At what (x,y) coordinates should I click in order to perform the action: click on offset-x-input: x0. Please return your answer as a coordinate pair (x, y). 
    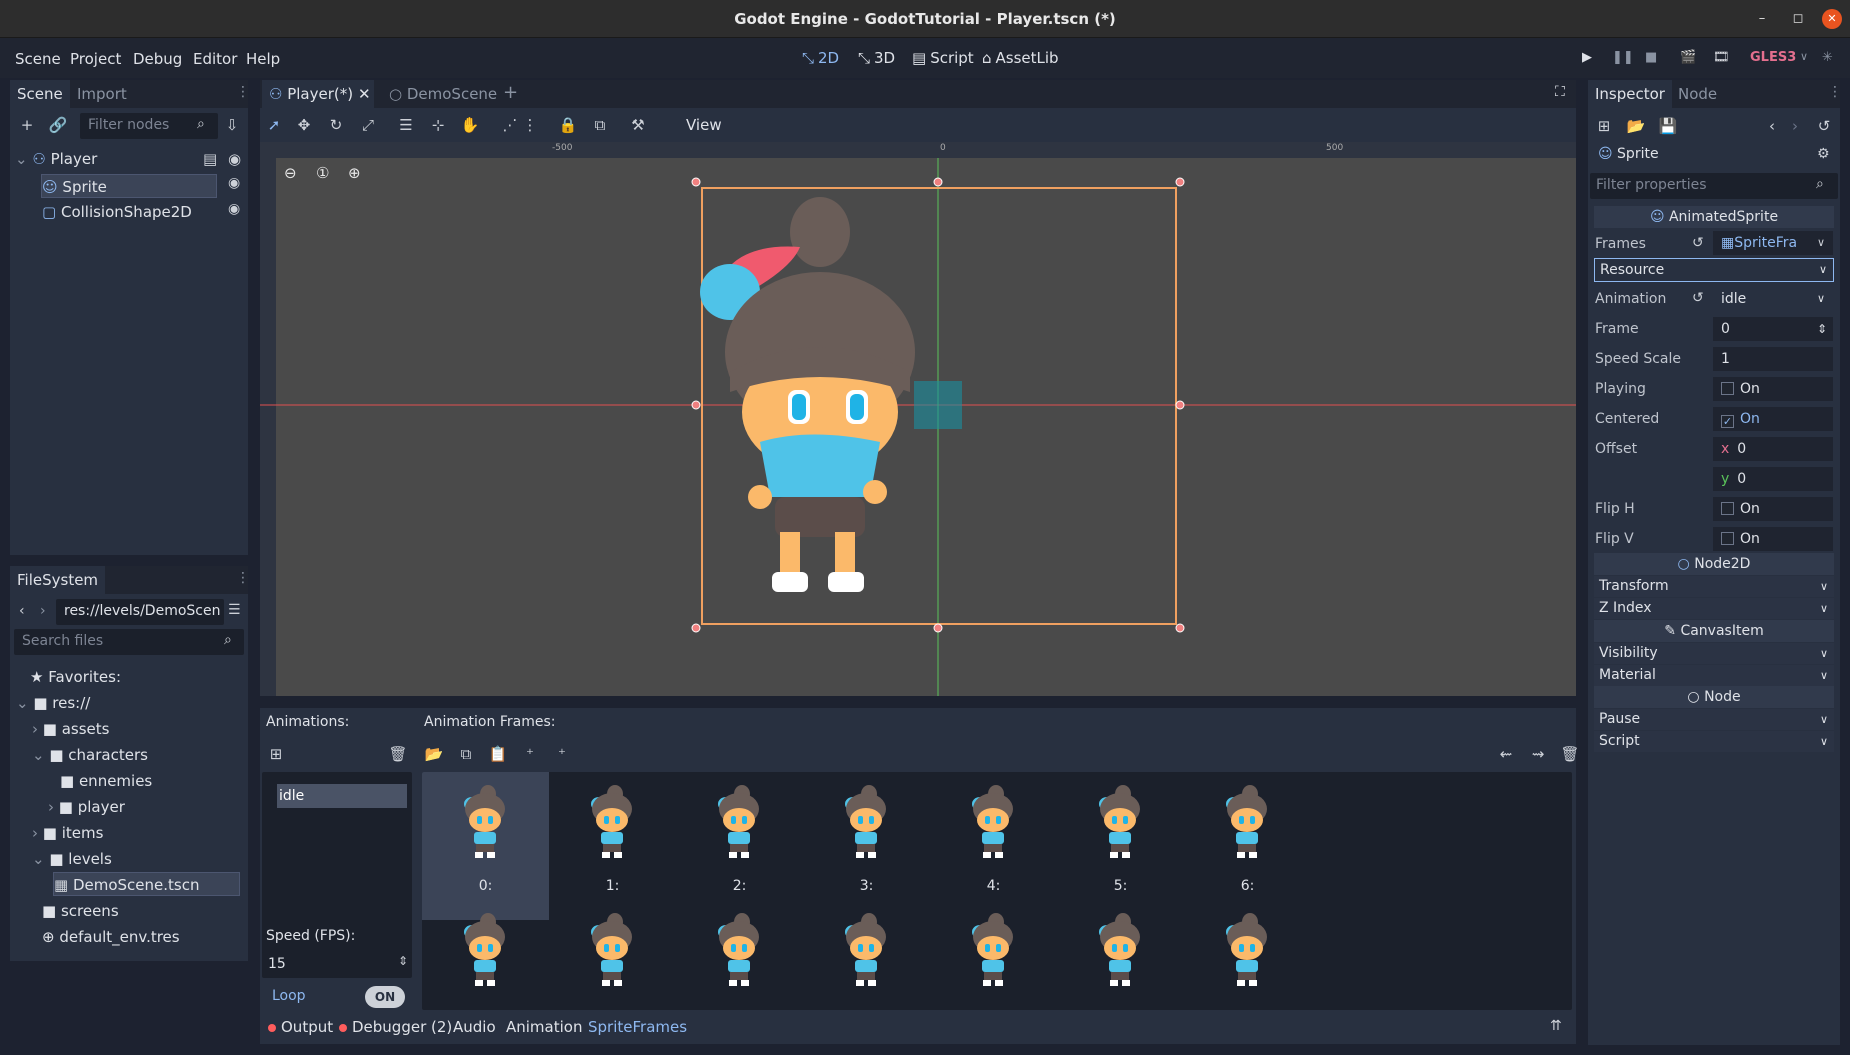
    Looking at the image, I should click on (1773, 449).